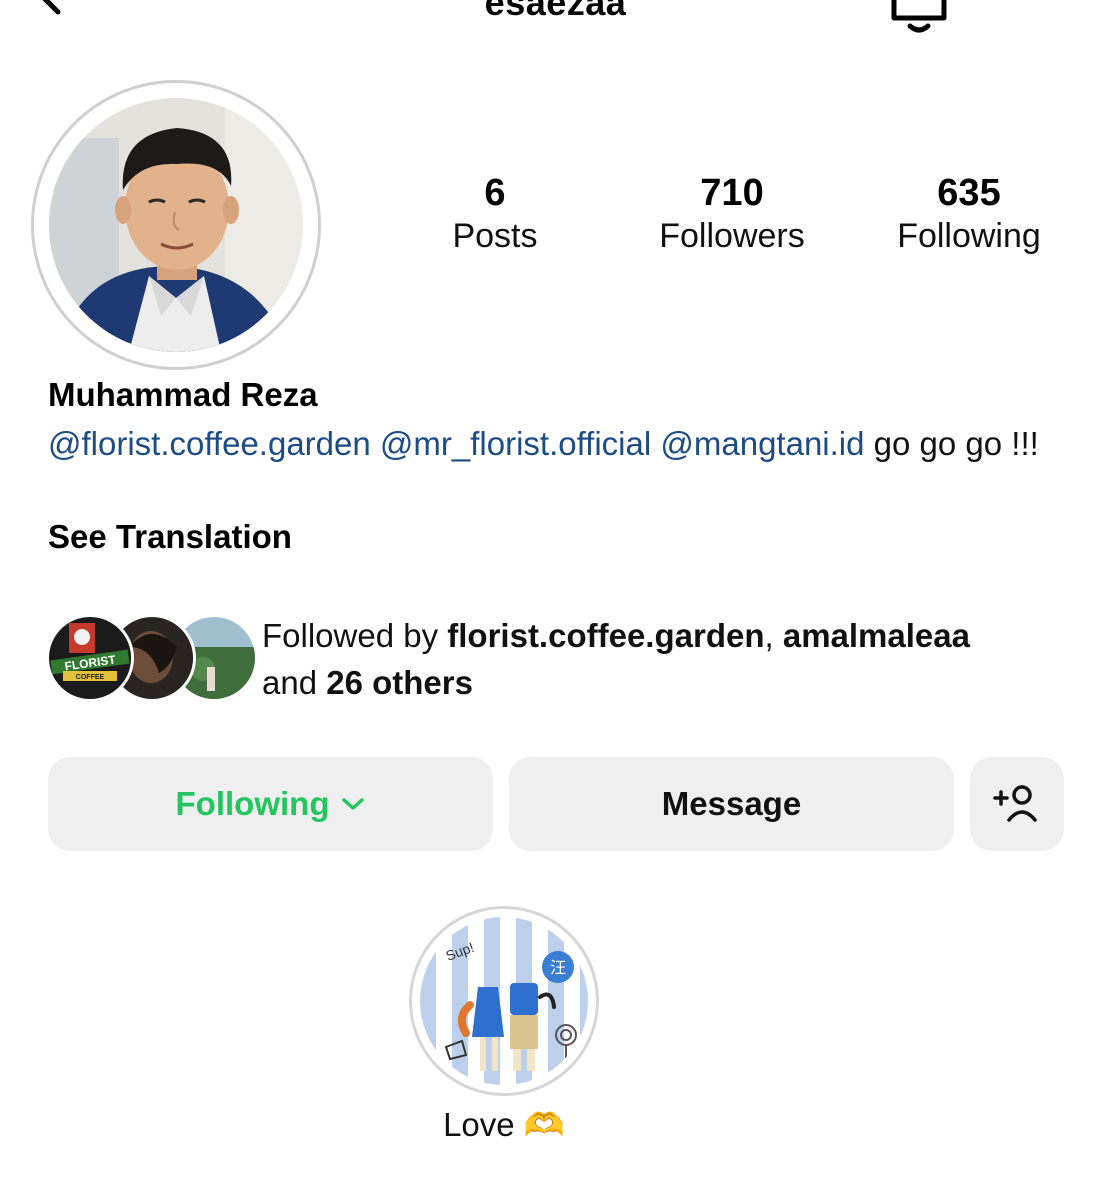 The height and width of the screenshot is (1200, 1111). I want to click on stat-following-label: Following, so click(969, 236).